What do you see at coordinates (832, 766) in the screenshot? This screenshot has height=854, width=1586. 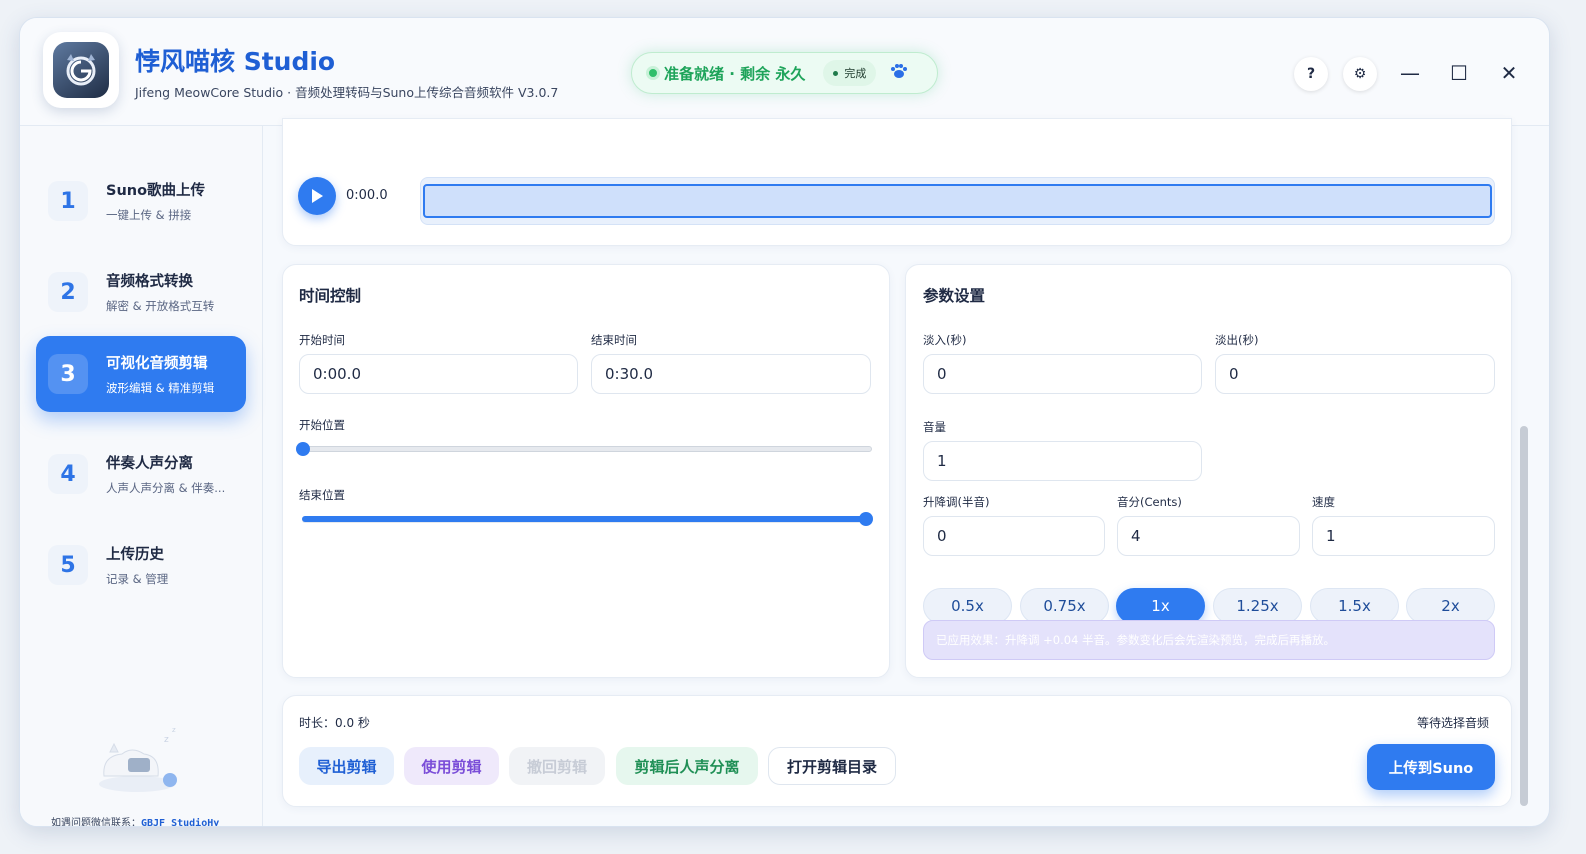 I see `open-clip-folder-button: 打开剪辑目录` at bounding box center [832, 766].